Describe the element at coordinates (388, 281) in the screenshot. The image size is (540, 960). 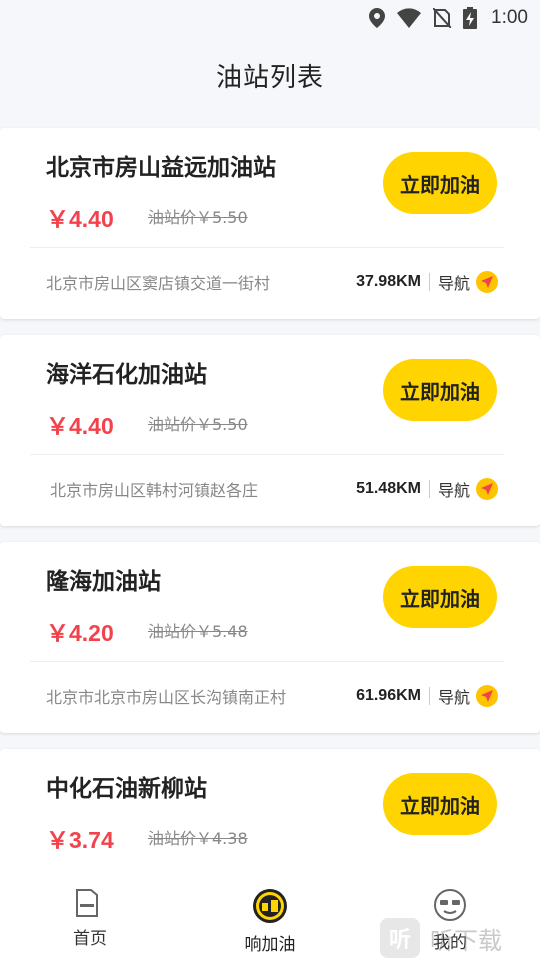
I see `station-distance: 37.98KM` at that location.